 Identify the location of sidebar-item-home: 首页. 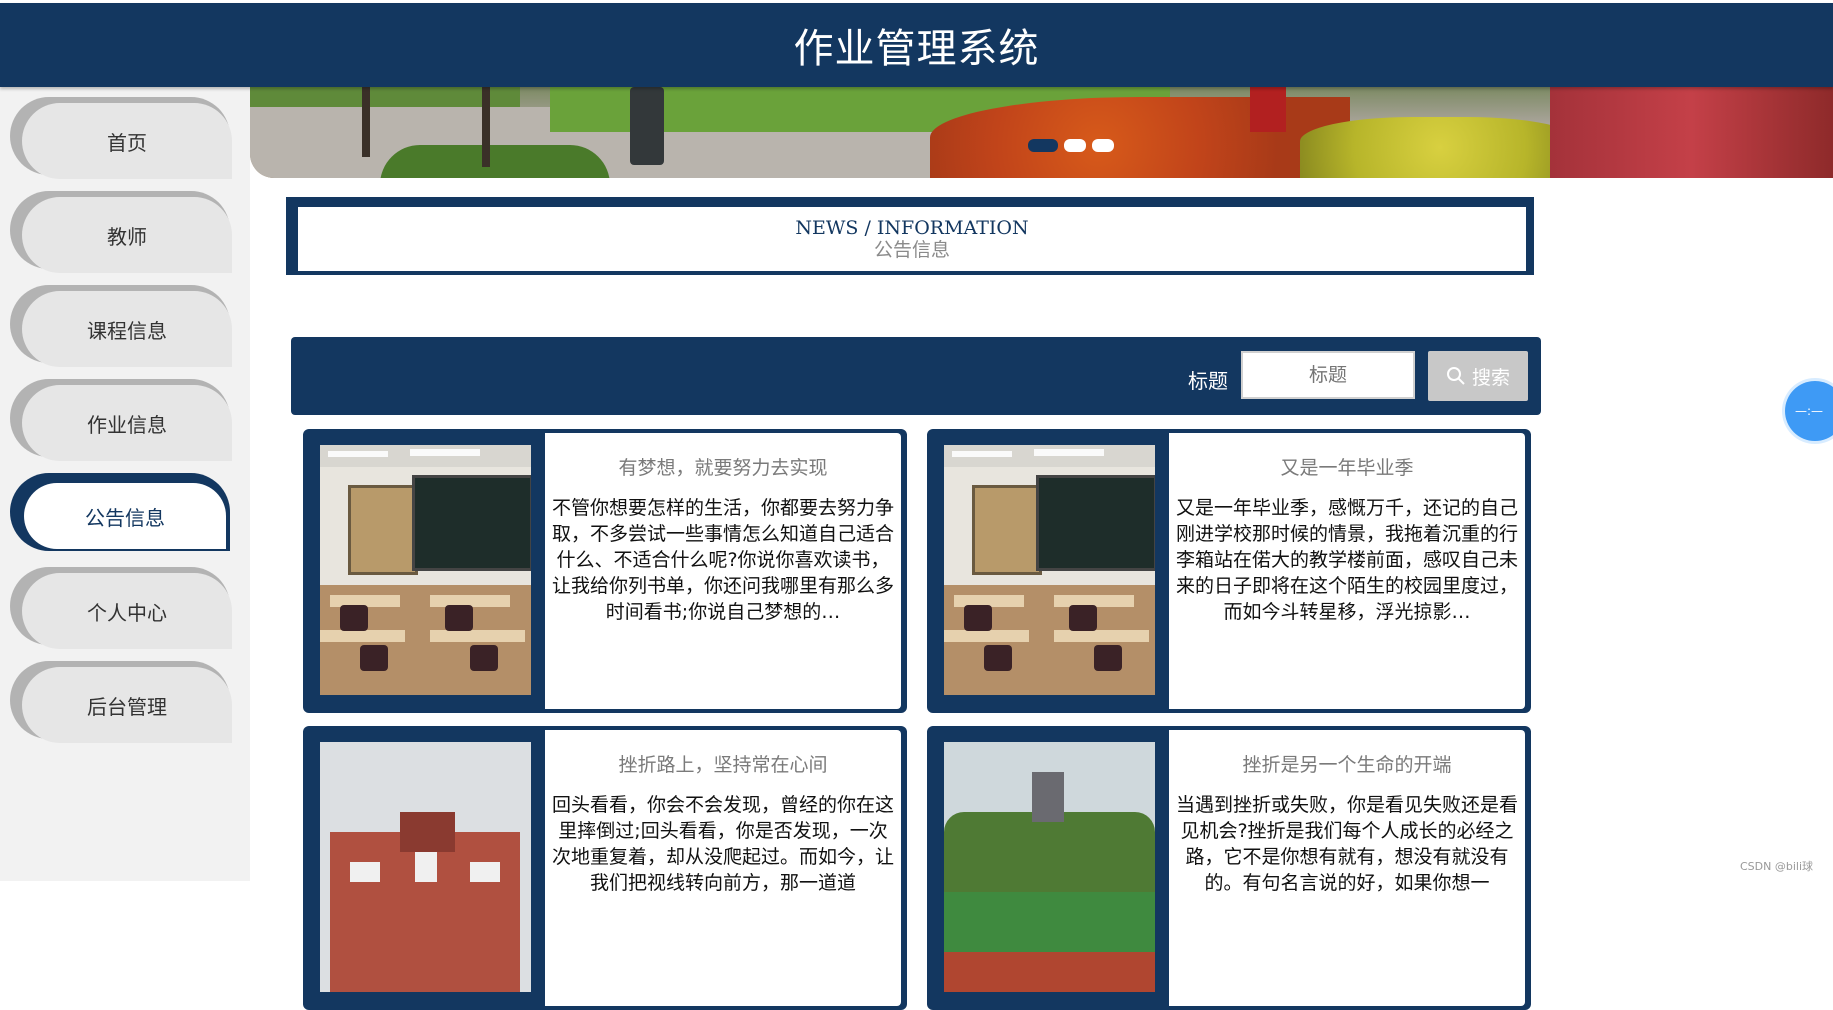
(121, 138).